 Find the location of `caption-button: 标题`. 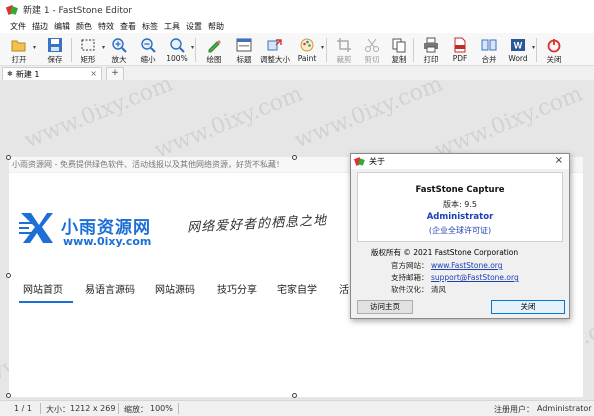

caption-button: 标题 is located at coordinates (244, 50).